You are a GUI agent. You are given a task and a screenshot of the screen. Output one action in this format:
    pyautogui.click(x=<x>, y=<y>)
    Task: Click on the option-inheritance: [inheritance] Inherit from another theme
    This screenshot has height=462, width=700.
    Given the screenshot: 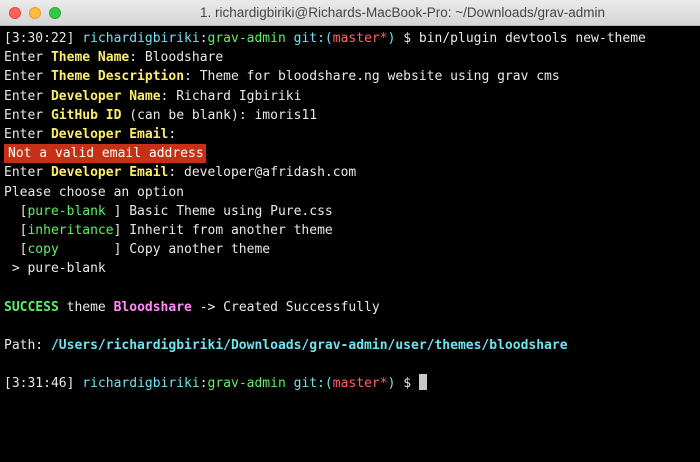 What is the action you would take?
    pyautogui.click(x=168, y=230)
    